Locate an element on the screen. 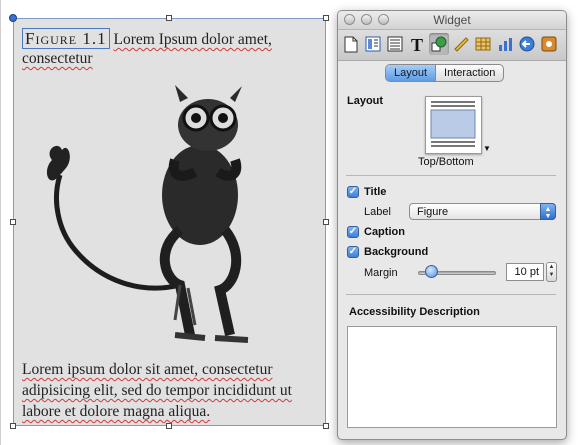 Image resolution: width=578 pixels, height=445 pixels. table-icon is located at coordinates (483, 44).